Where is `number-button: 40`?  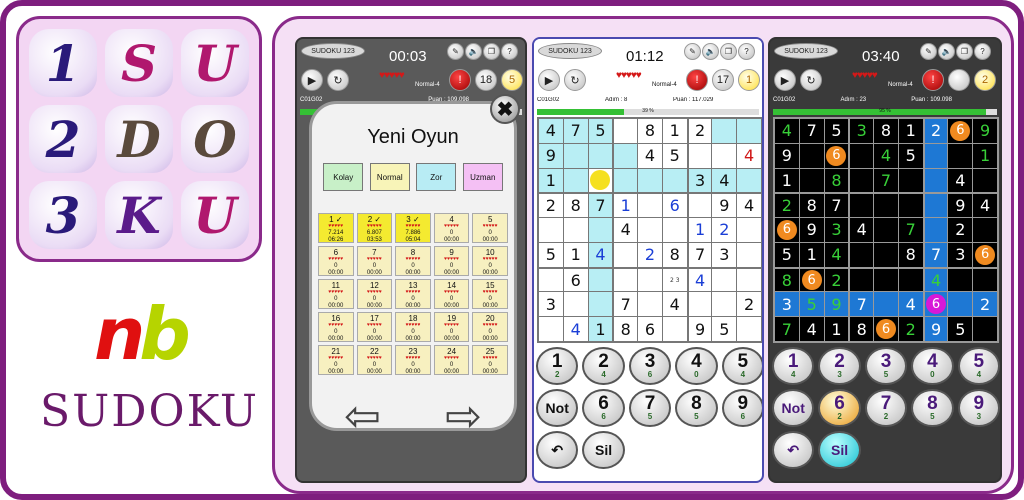
number-button: 40 is located at coordinates (932, 366).